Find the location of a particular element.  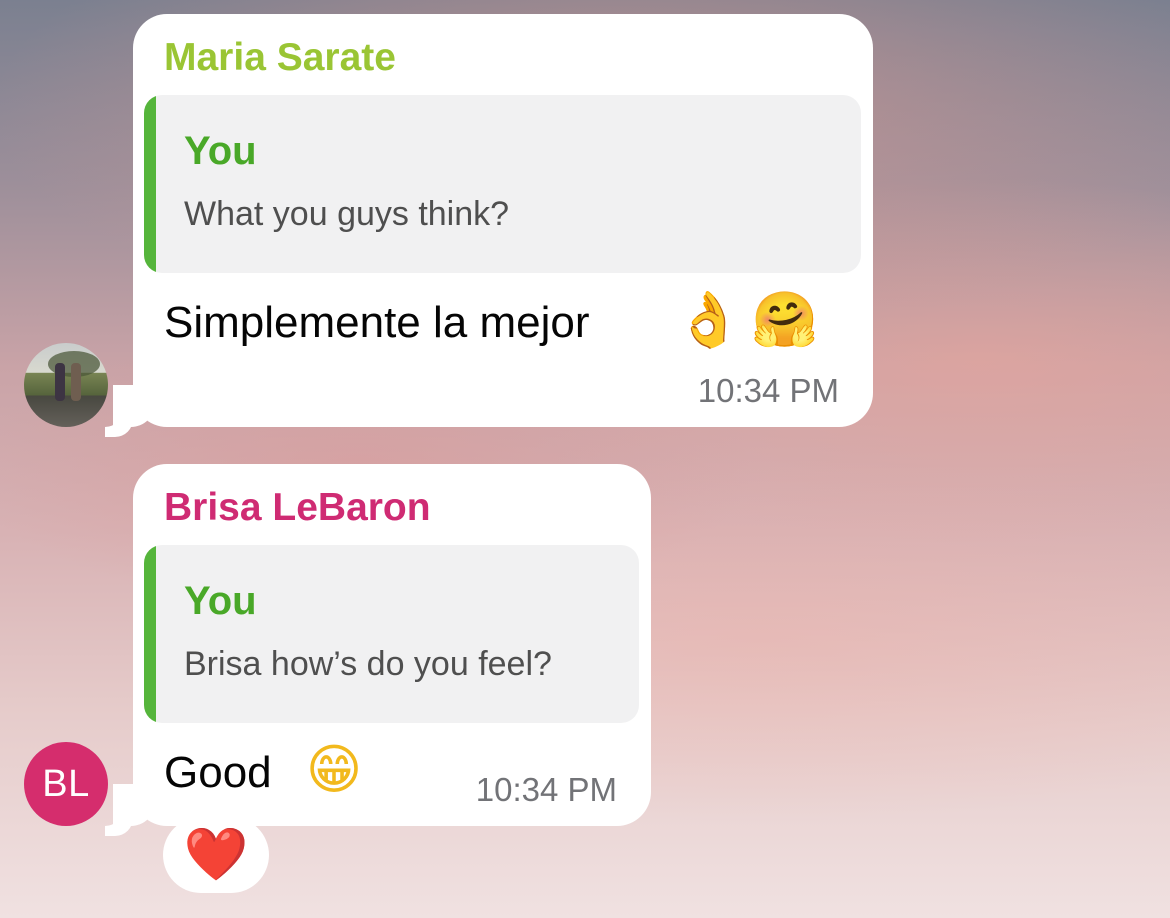

sender-name: Brisa LeBaron is located at coordinates (297, 508).